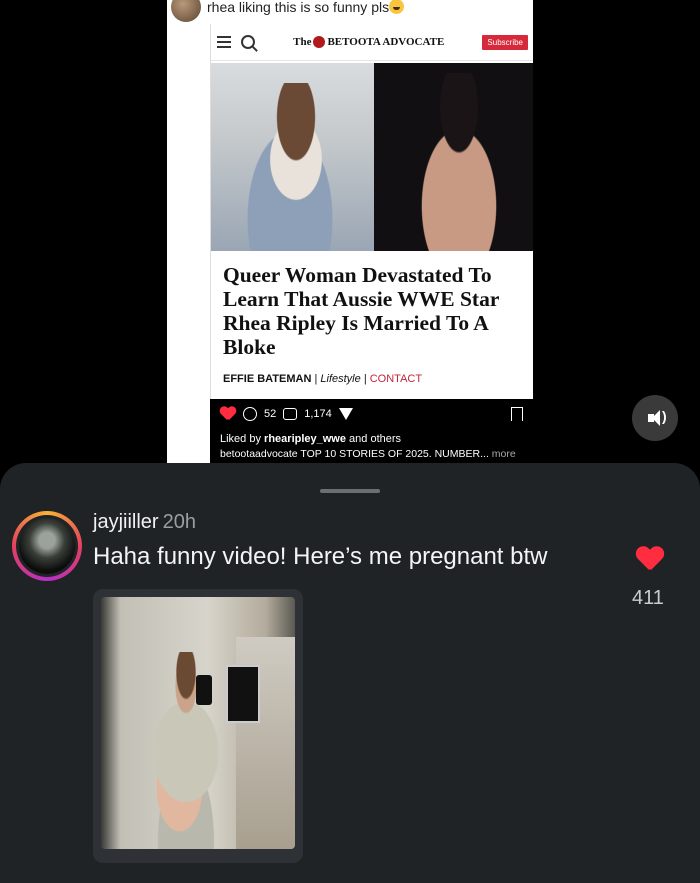 This screenshot has width=700, height=883. I want to click on comment-time: 20h, so click(179, 522).